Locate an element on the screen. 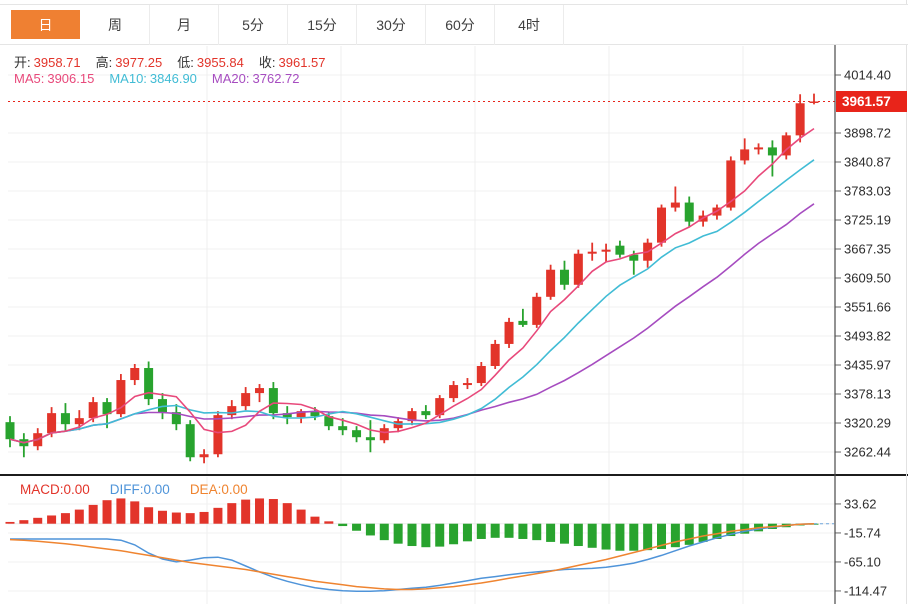 The height and width of the screenshot is (604, 908). price-tick-label: 3493.82 is located at coordinates (867, 336).